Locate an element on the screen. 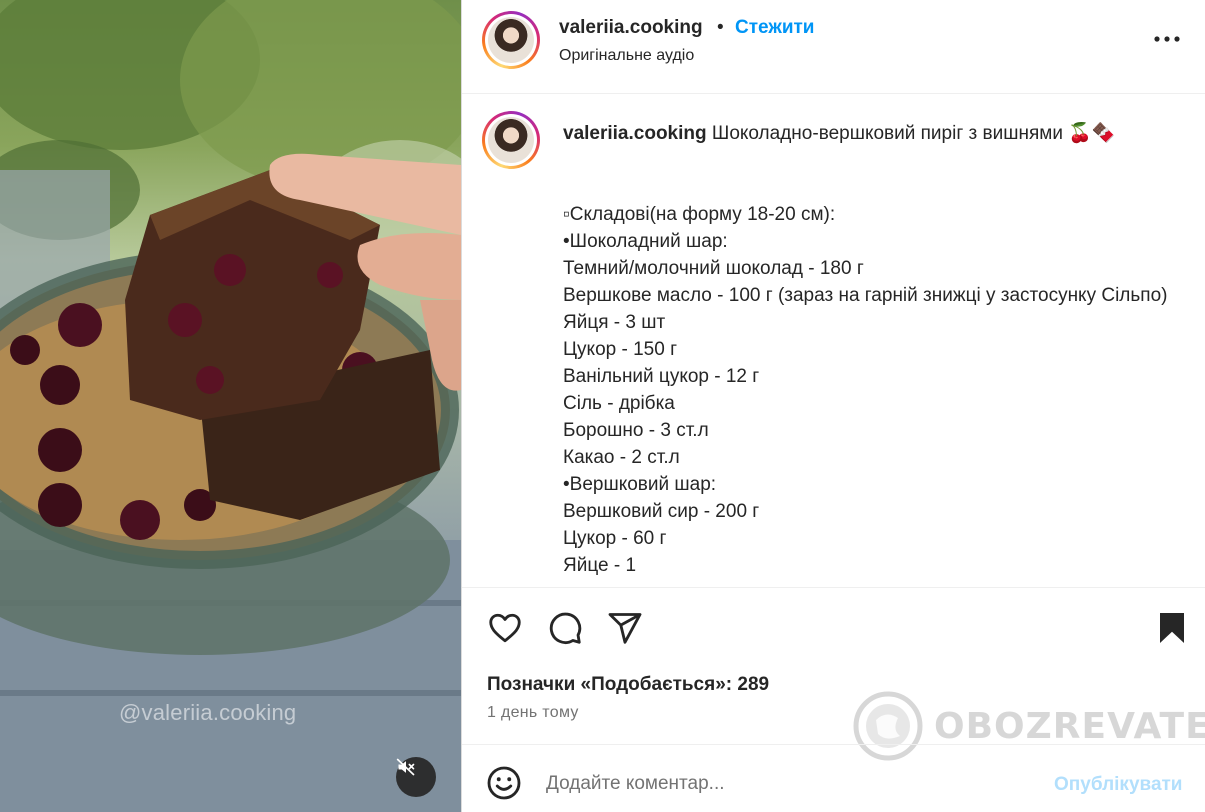 This screenshot has width=1205, height=812. author-username: valeriia.cooking is located at coordinates (631, 28).